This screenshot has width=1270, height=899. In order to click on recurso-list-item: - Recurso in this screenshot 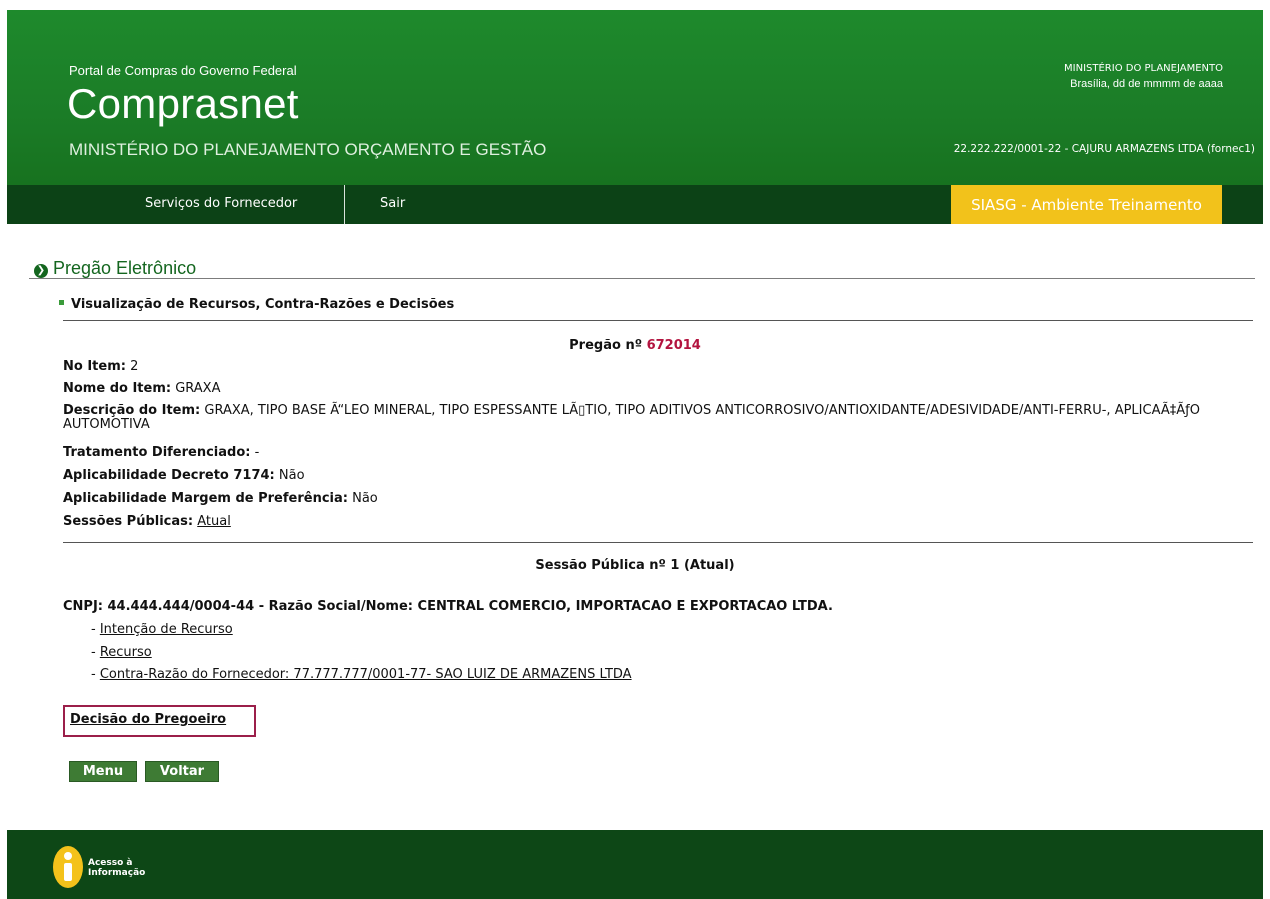, I will do `click(121, 652)`.